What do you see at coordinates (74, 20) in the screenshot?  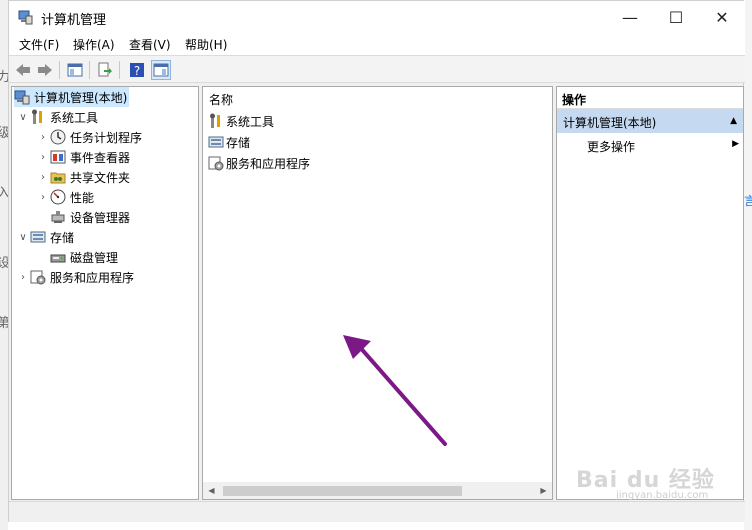 I see `window-title: 计算机管理` at bounding box center [74, 20].